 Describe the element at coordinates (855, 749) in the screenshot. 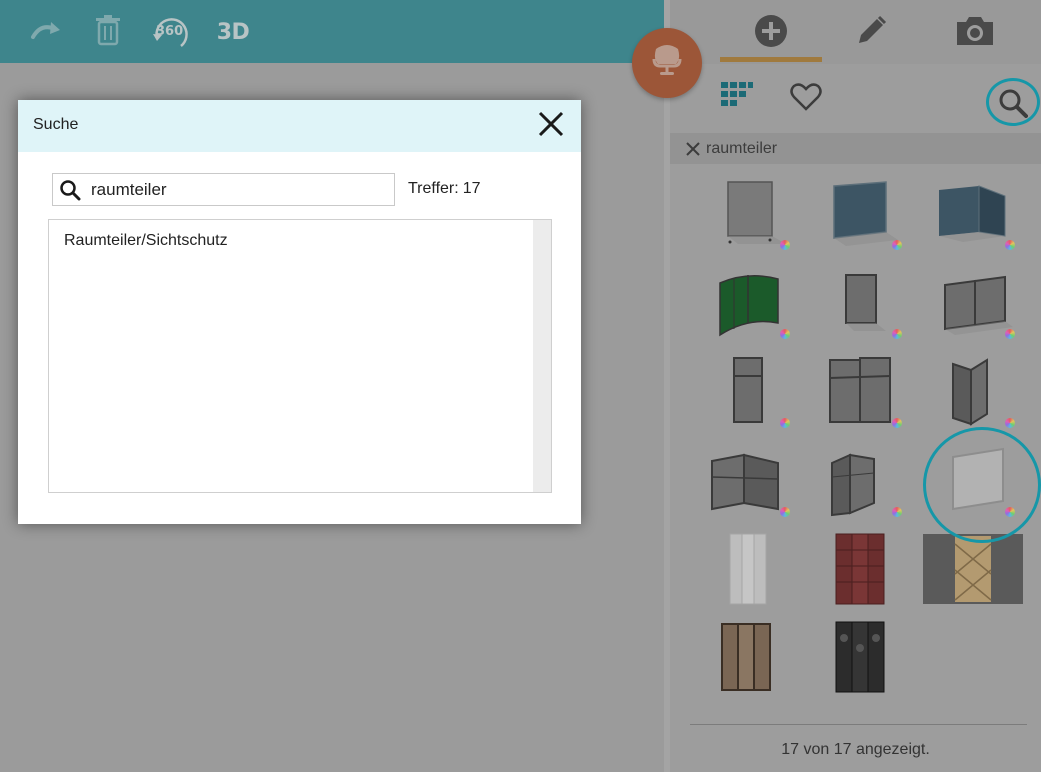

I see `result-count-label: 17 von 17 angezeigt.` at that location.